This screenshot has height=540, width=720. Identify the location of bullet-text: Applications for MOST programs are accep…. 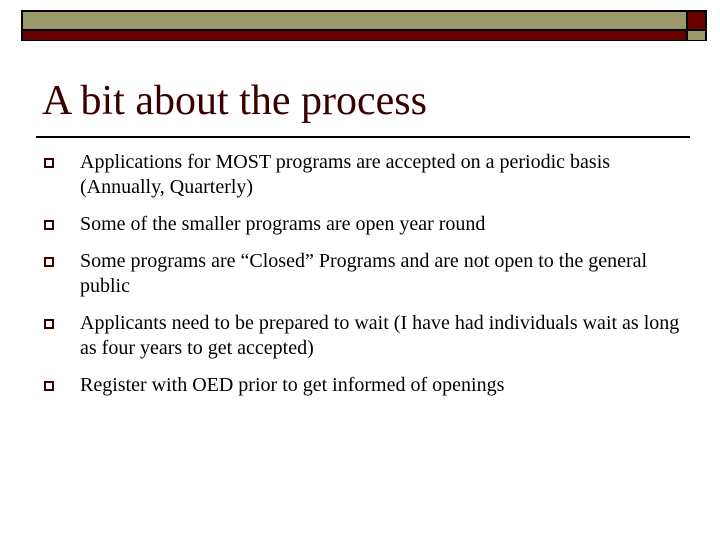
(345, 174).